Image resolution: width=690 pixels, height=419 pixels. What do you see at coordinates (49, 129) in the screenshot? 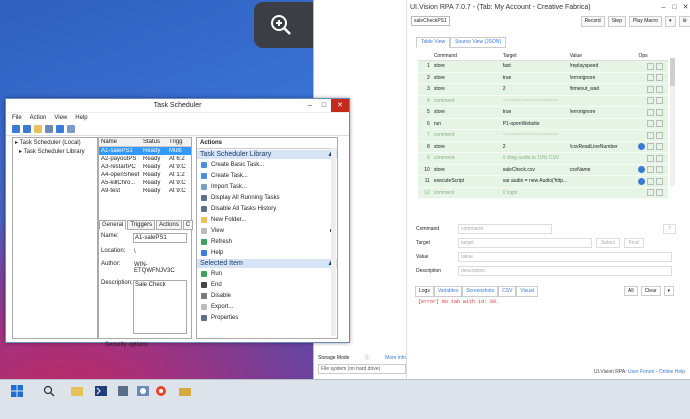
I see `properties-icon` at bounding box center [49, 129].